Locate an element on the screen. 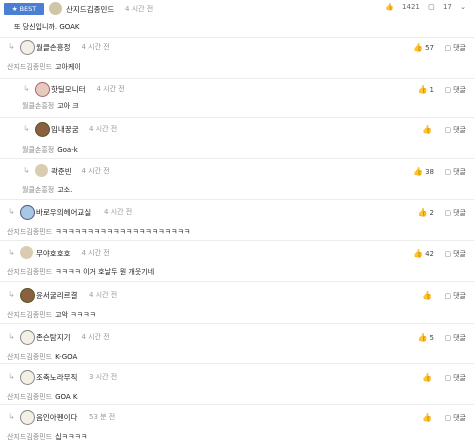 Image resolution: width=474 pixels, height=445 pixels. like-button: 👍 57 is located at coordinates (423, 47).